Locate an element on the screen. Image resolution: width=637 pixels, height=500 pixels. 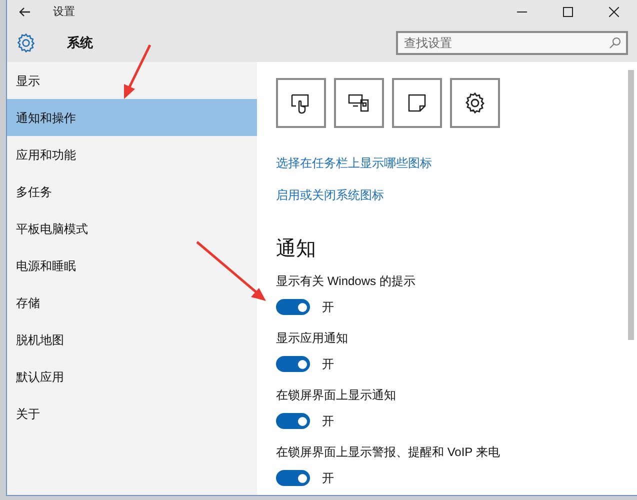
toggle-label: 显示应用通知 is located at coordinates (312, 338).